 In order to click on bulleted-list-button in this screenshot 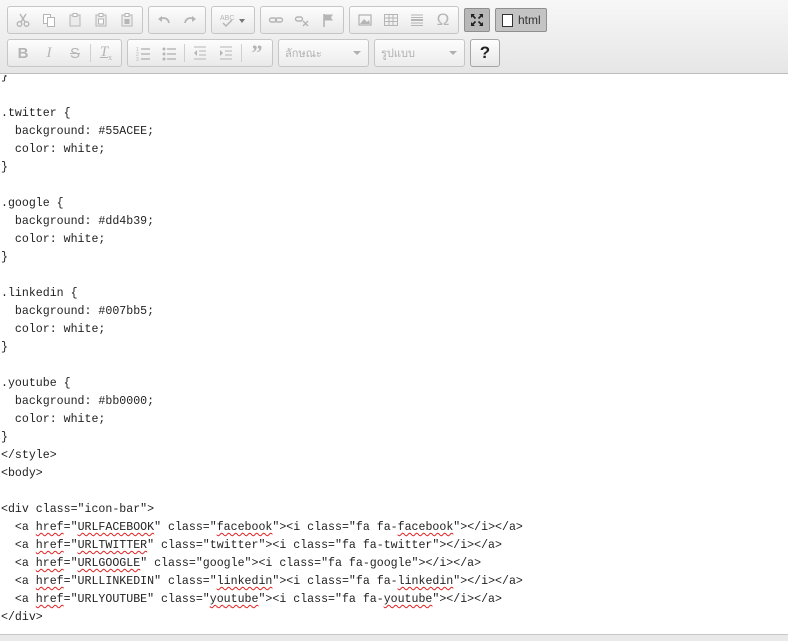, I will do `click(169, 53)`.